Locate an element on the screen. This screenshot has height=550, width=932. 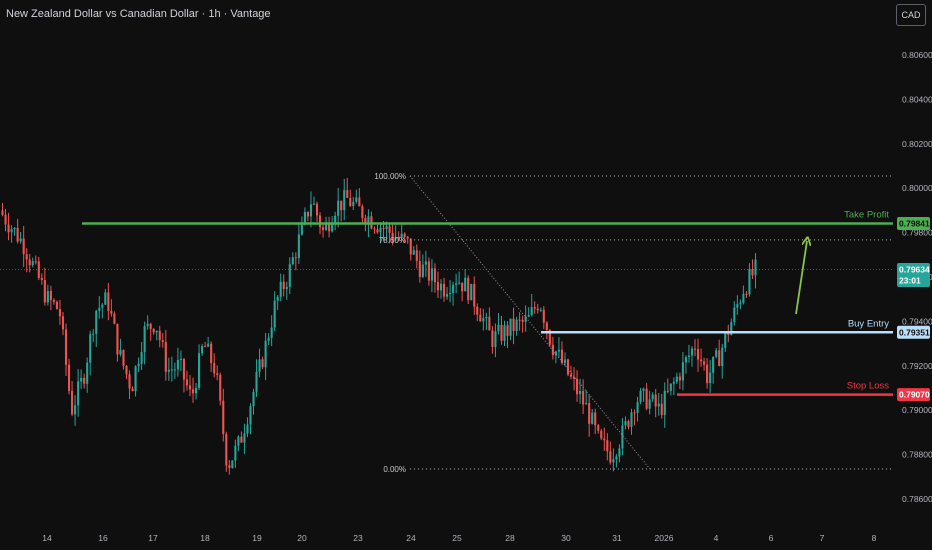
y-tick-label: 0.79000 is located at coordinates (917, 410).